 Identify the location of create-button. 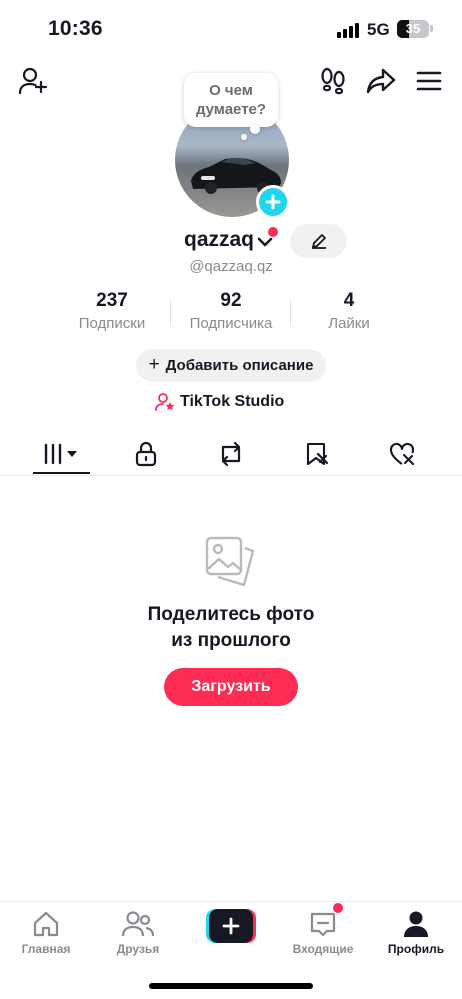
(231, 926).